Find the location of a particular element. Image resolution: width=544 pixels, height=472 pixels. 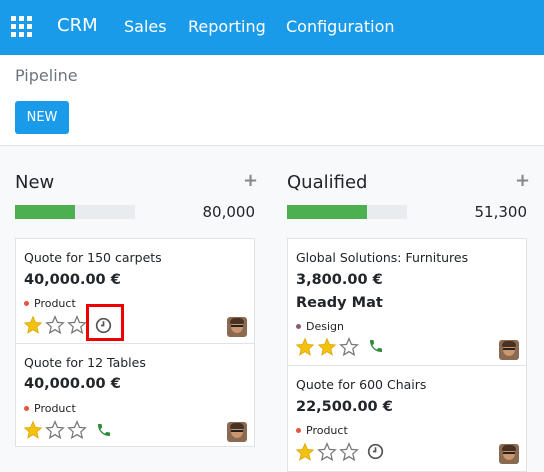

top-navbar: CRM Sales Reporting Configuration is located at coordinates (272, 27).